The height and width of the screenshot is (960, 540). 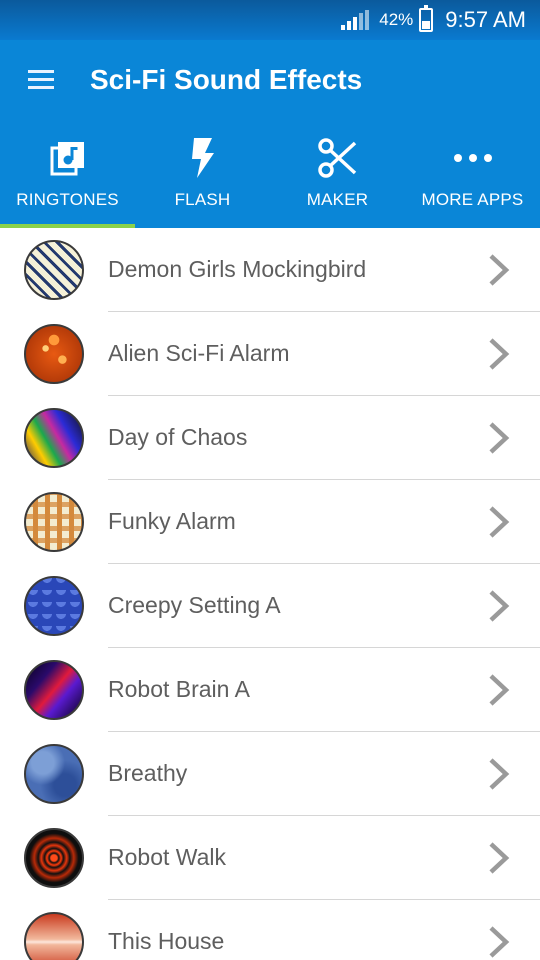 What do you see at coordinates (355, 20) in the screenshot?
I see `signal-icon` at bounding box center [355, 20].